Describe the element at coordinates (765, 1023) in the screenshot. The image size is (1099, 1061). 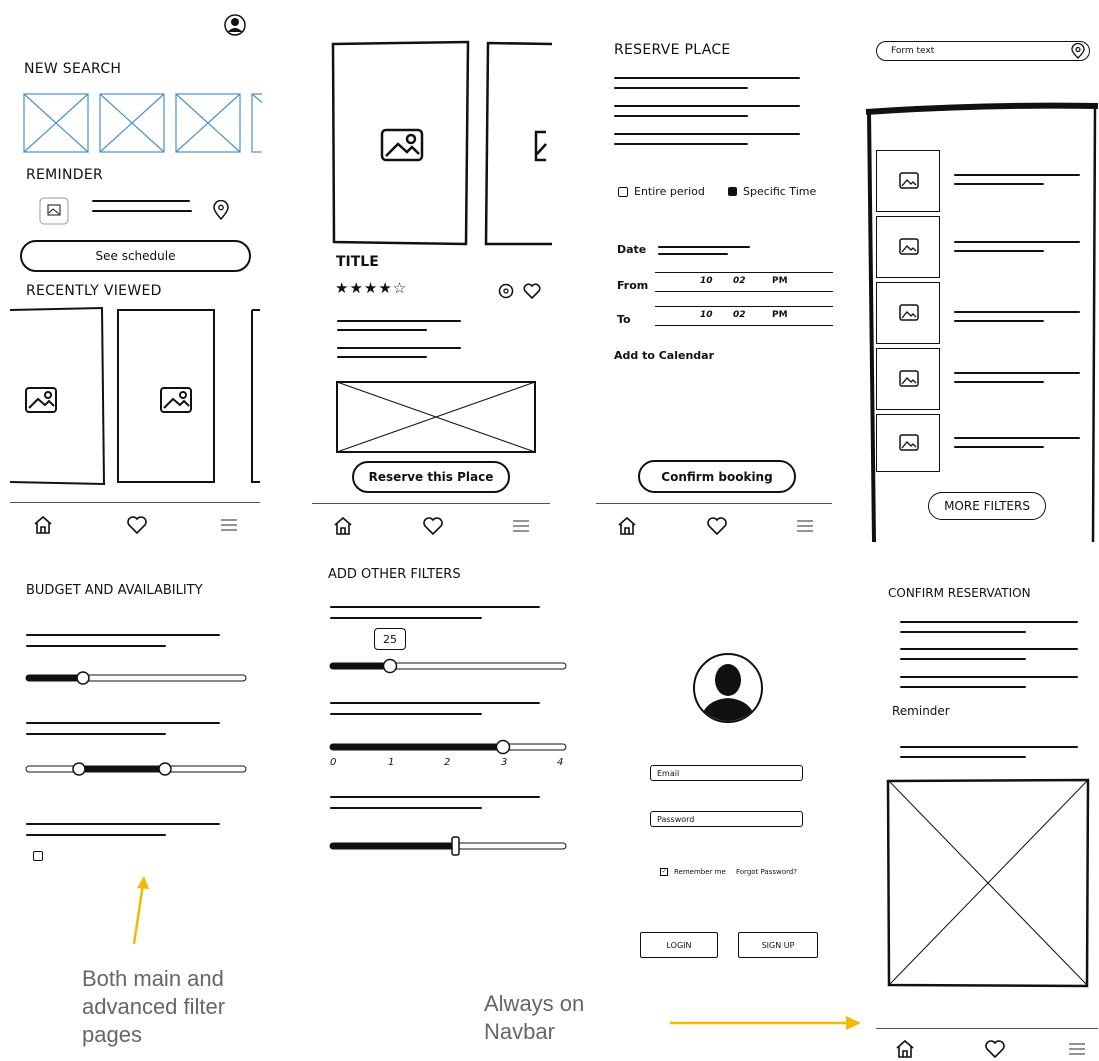
I see `annotation-arrow-right` at that location.